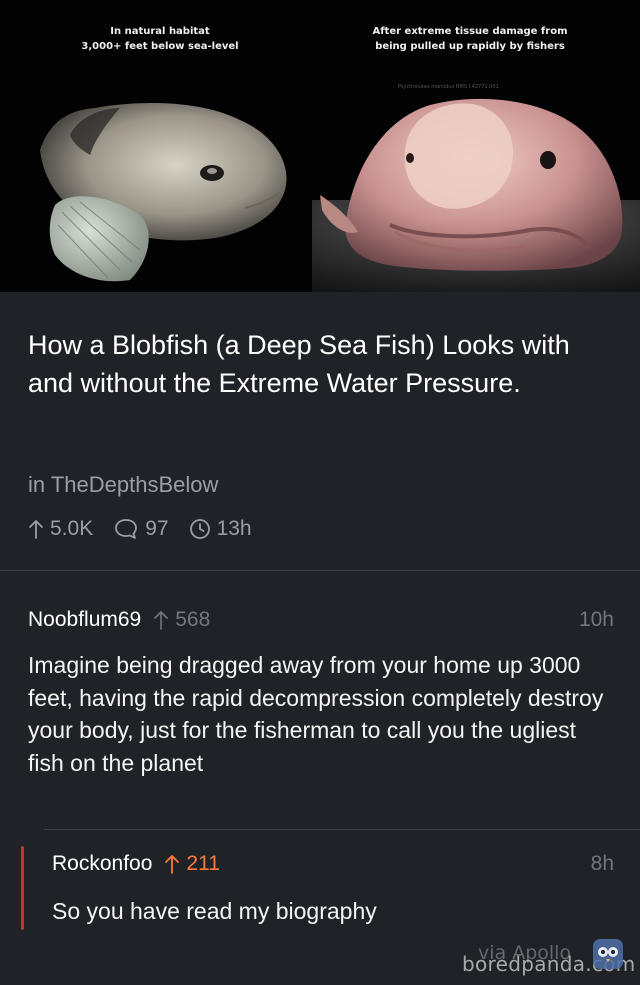 The width and height of the screenshot is (640, 985). Describe the element at coordinates (476, 195) in the screenshot. I see `damaged-blobfish` at that location.